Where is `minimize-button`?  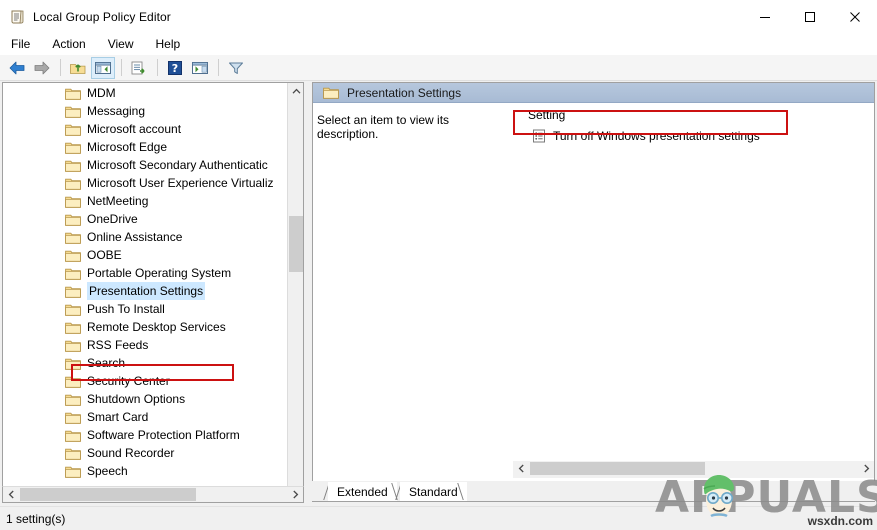 minimize-button is located at coordinates (764, 16).